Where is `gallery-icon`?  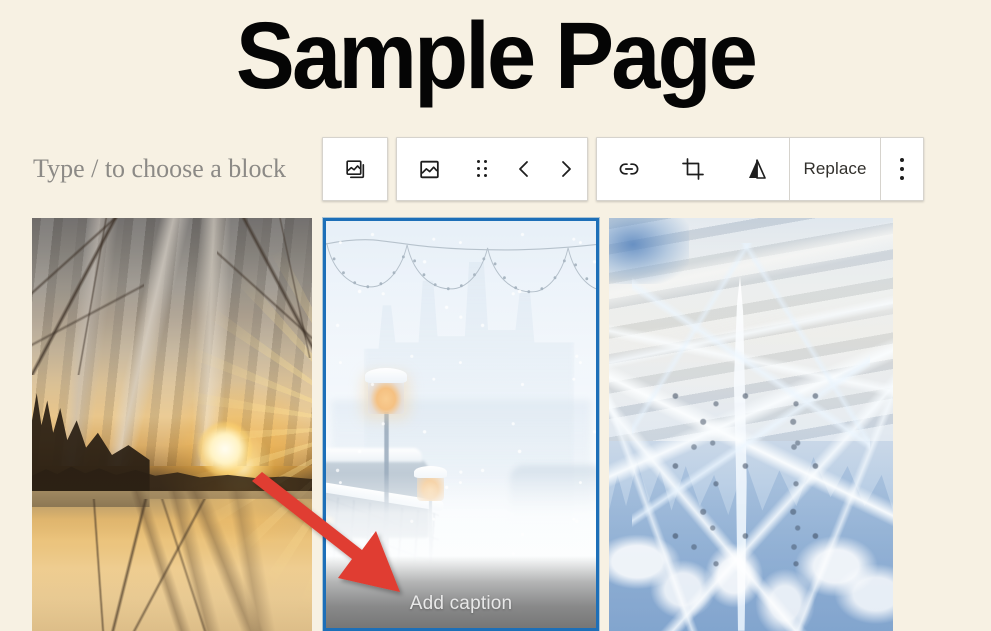
gallery-icon is located at coordinates (355, 169).